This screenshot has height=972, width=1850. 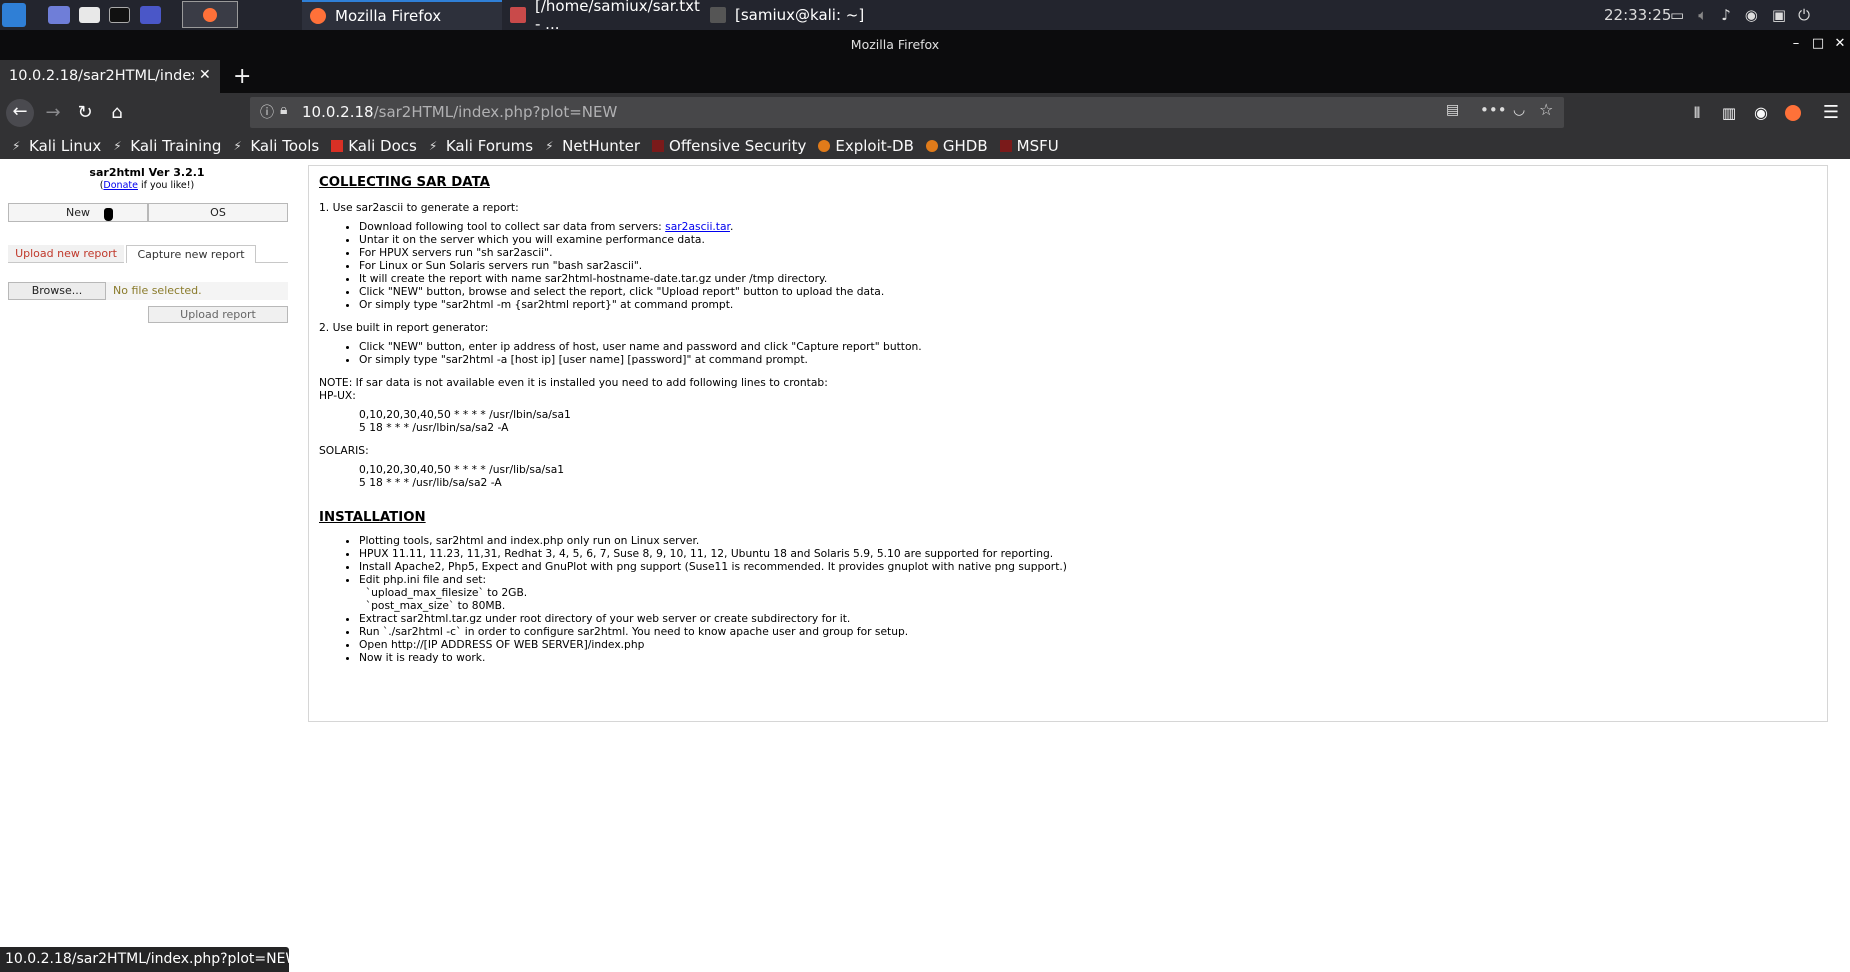 What do you see at coordinates (53, 113) in the screenshot?
I see `forward-icon: →` at bounding box center [53, 113].